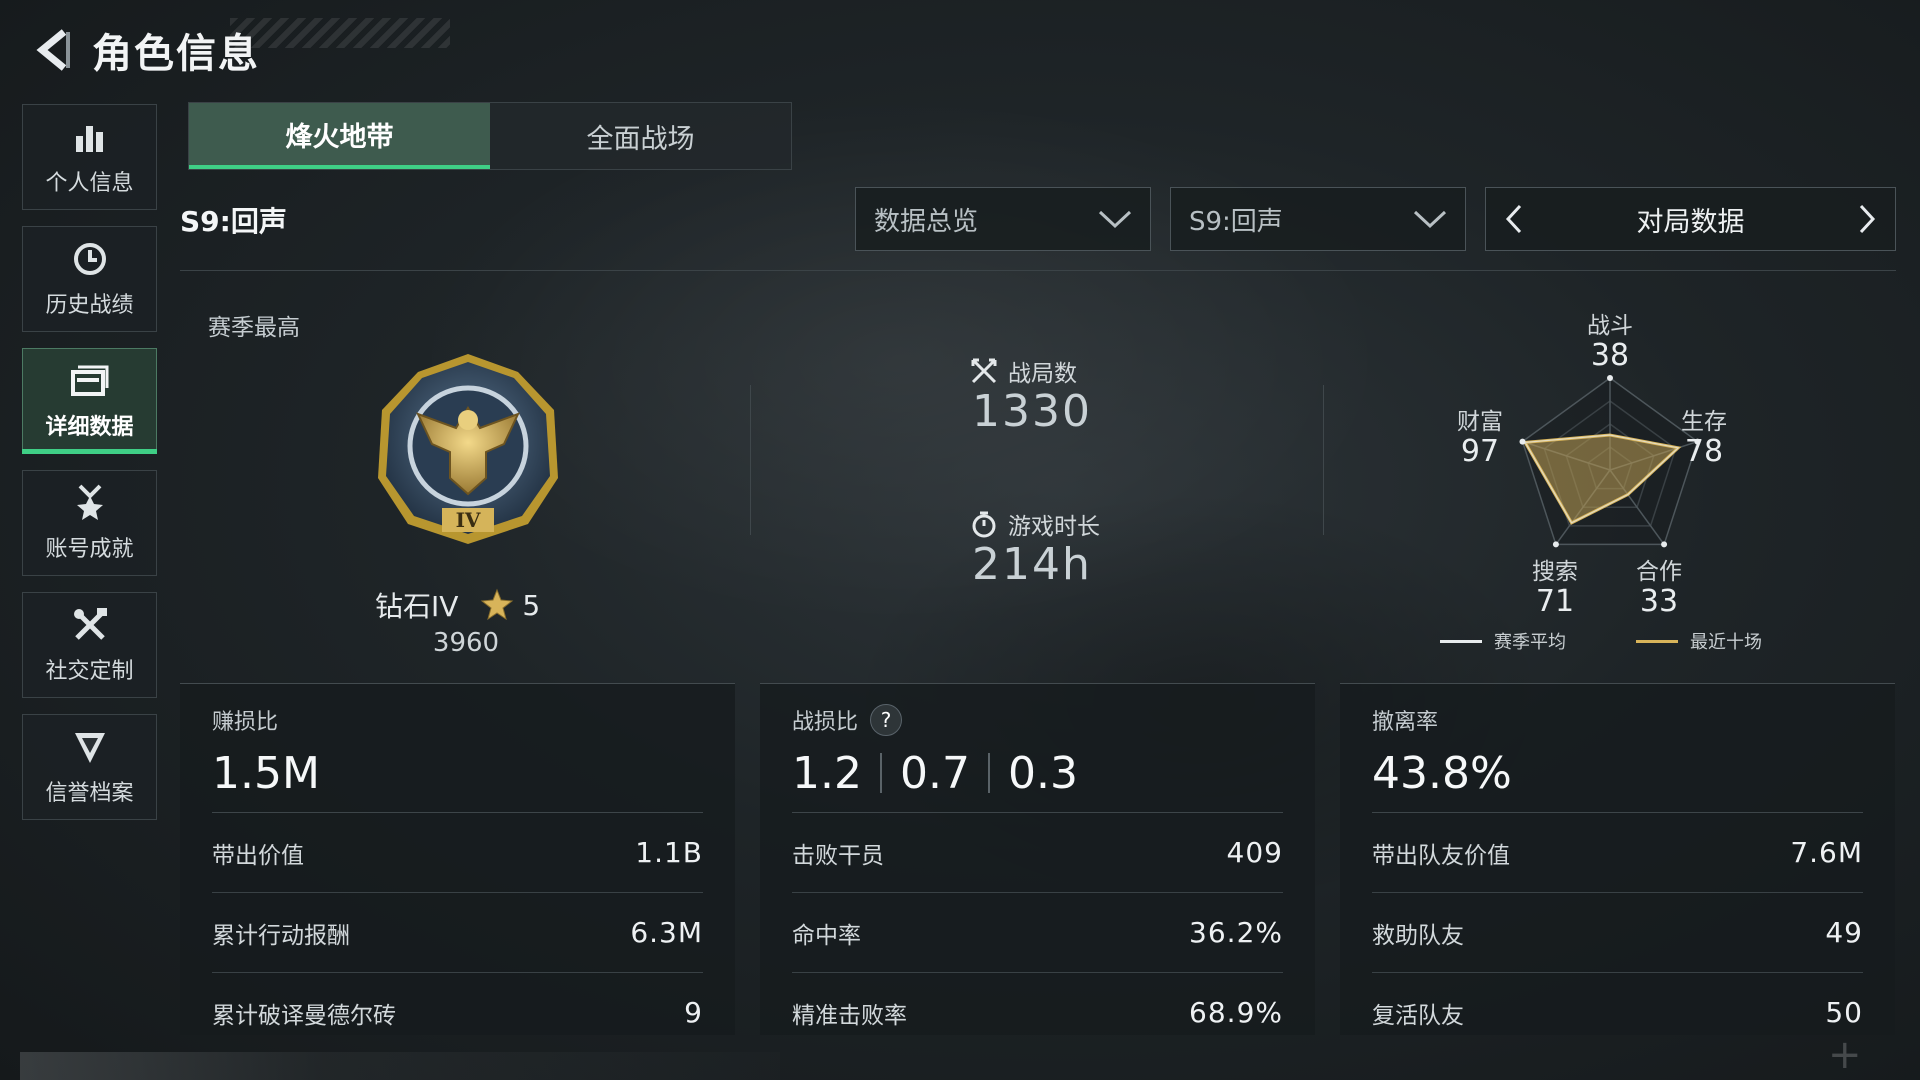  Describe the element at coordinates (1480, 422) in the screenshot. I see `radar-label-wealth: 财富` at that location.